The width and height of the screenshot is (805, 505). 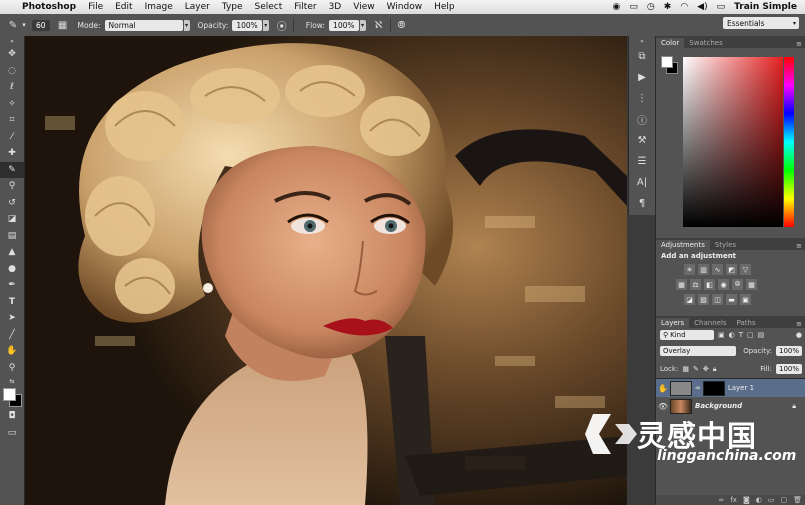 What do you see at coordinates (12, 169) in the screenshot?
I see `brush-tool-icon: ✎` at bounding box center [12, 169].